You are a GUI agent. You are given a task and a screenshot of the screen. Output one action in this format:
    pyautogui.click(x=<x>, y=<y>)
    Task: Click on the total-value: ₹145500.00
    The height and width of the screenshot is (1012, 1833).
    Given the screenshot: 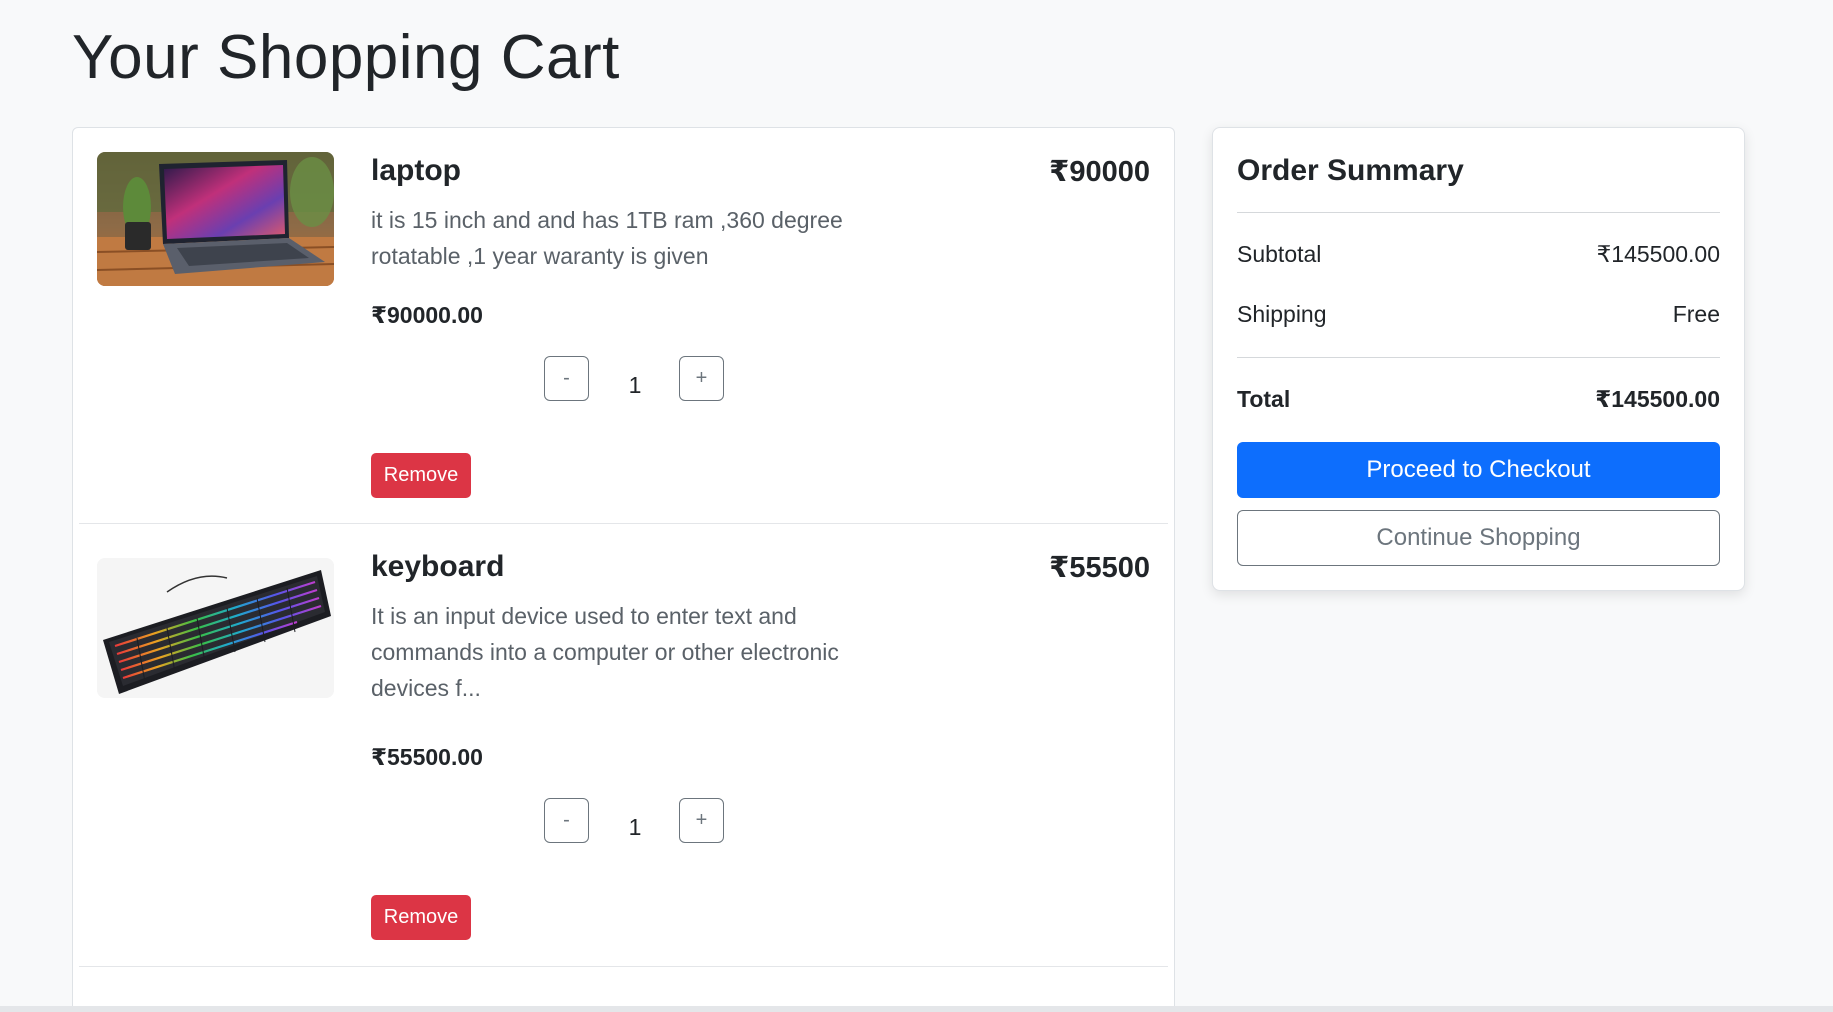 What is the action you would take?
    pyautogui.click(x=1657, y=399)
    